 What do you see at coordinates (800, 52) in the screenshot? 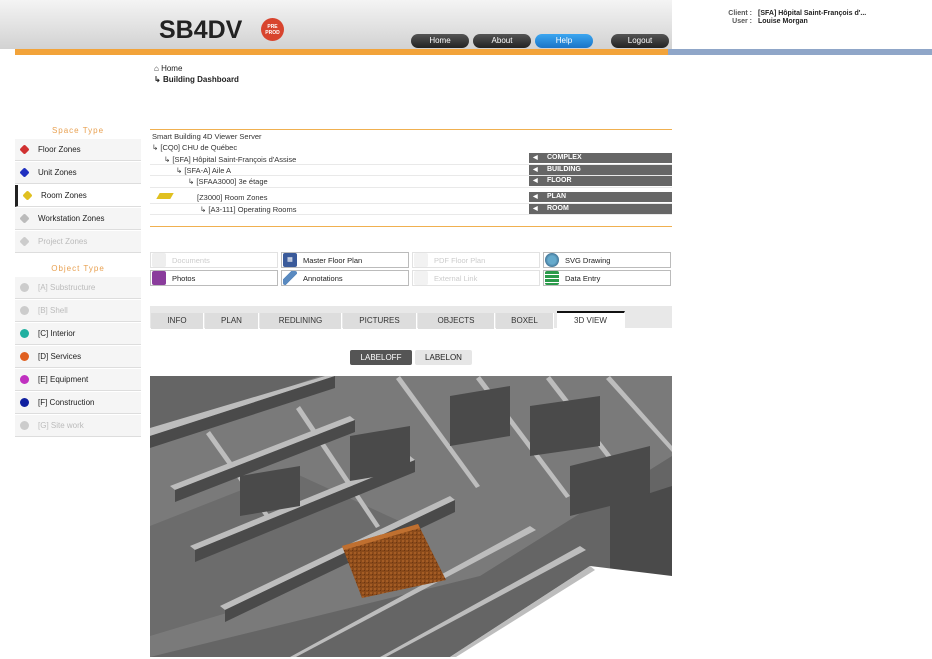
I see `header-accent-bar-blue` at bounding box center [800, 52].